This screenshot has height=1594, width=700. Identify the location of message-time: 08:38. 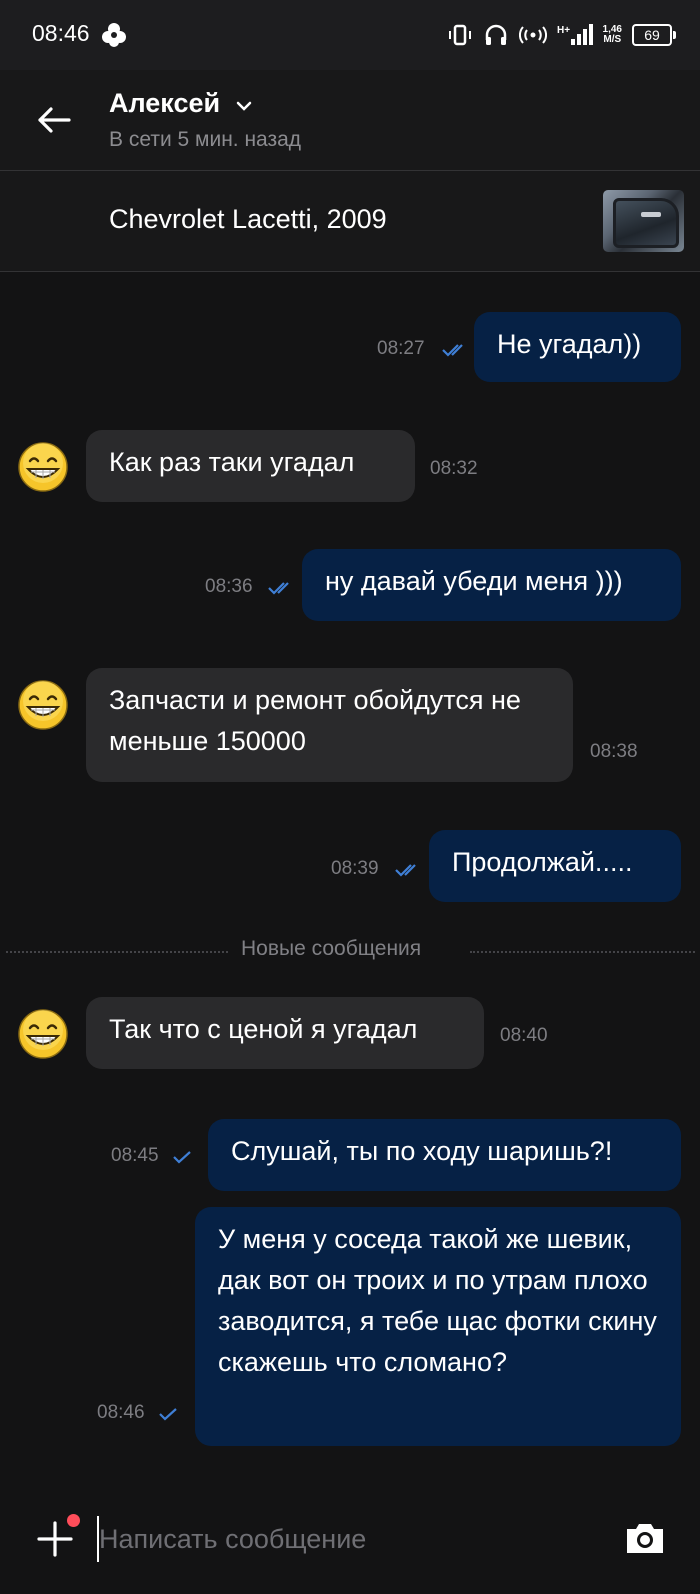
(614, 751).